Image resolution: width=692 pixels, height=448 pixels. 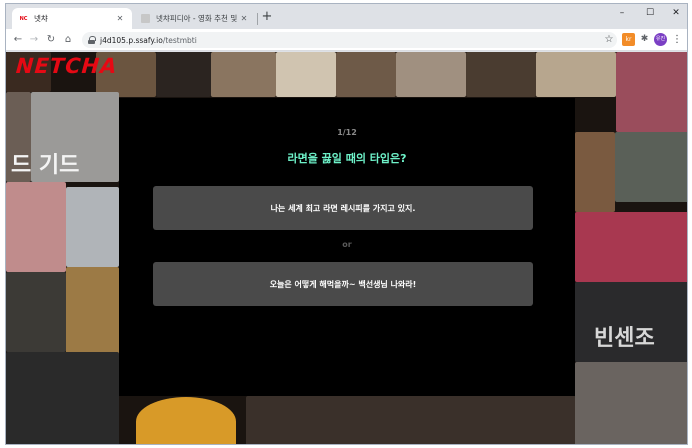 I want to click on minimize-button: –, so click(x=622, y=13).